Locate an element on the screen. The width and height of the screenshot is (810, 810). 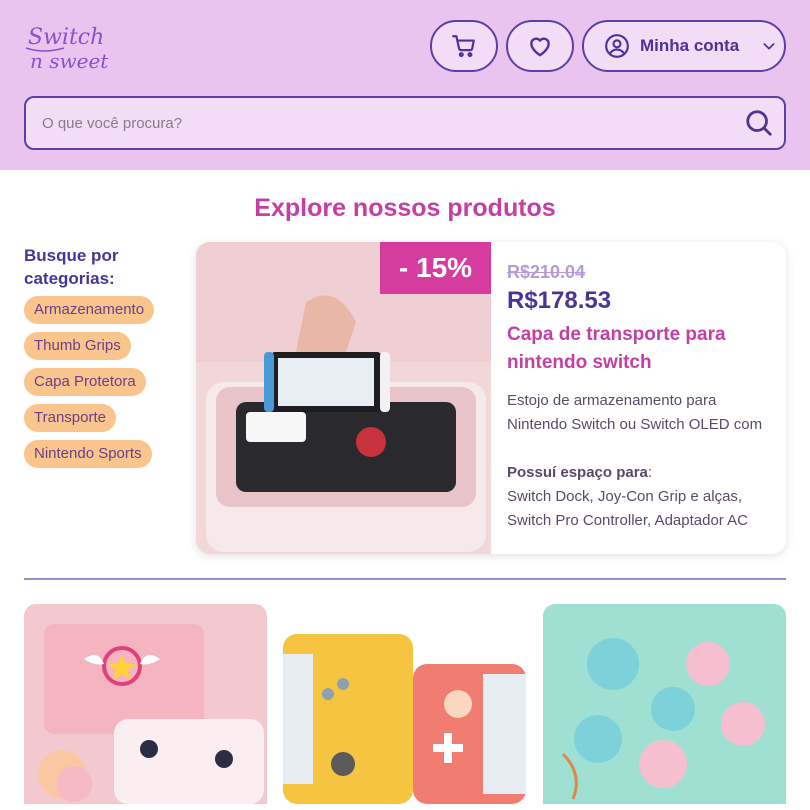
account-label: Minha conta is located at coordinates (690, 45).